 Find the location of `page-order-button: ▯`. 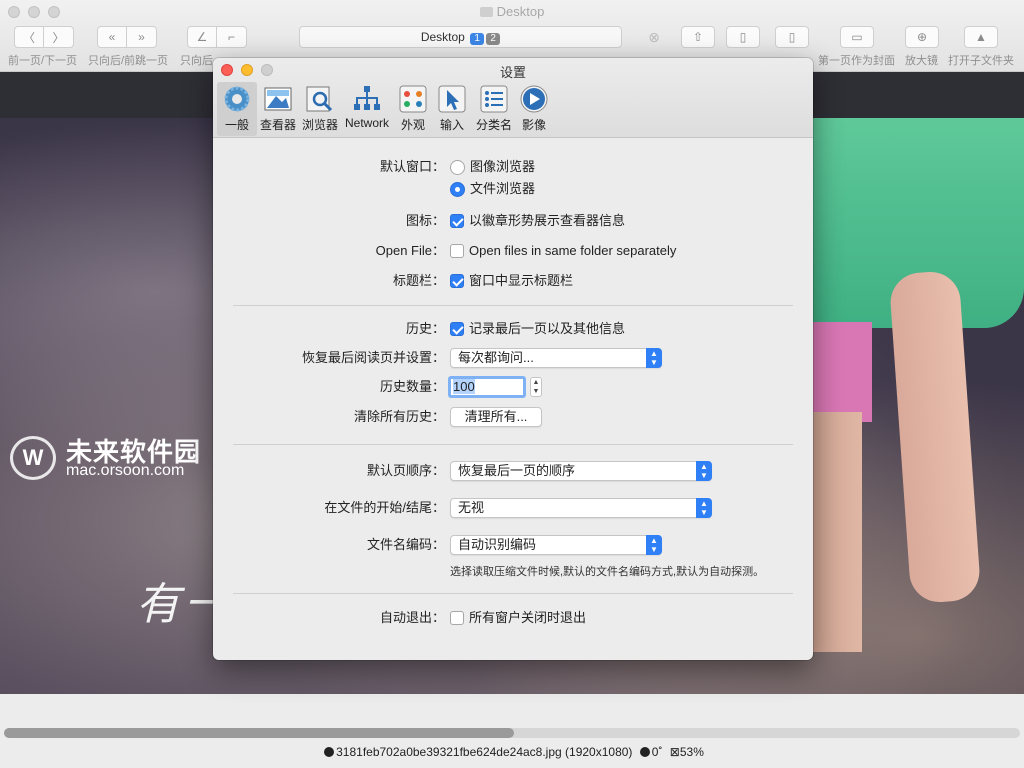

page-order-button: ▯ is located at coordinates (743, 37).